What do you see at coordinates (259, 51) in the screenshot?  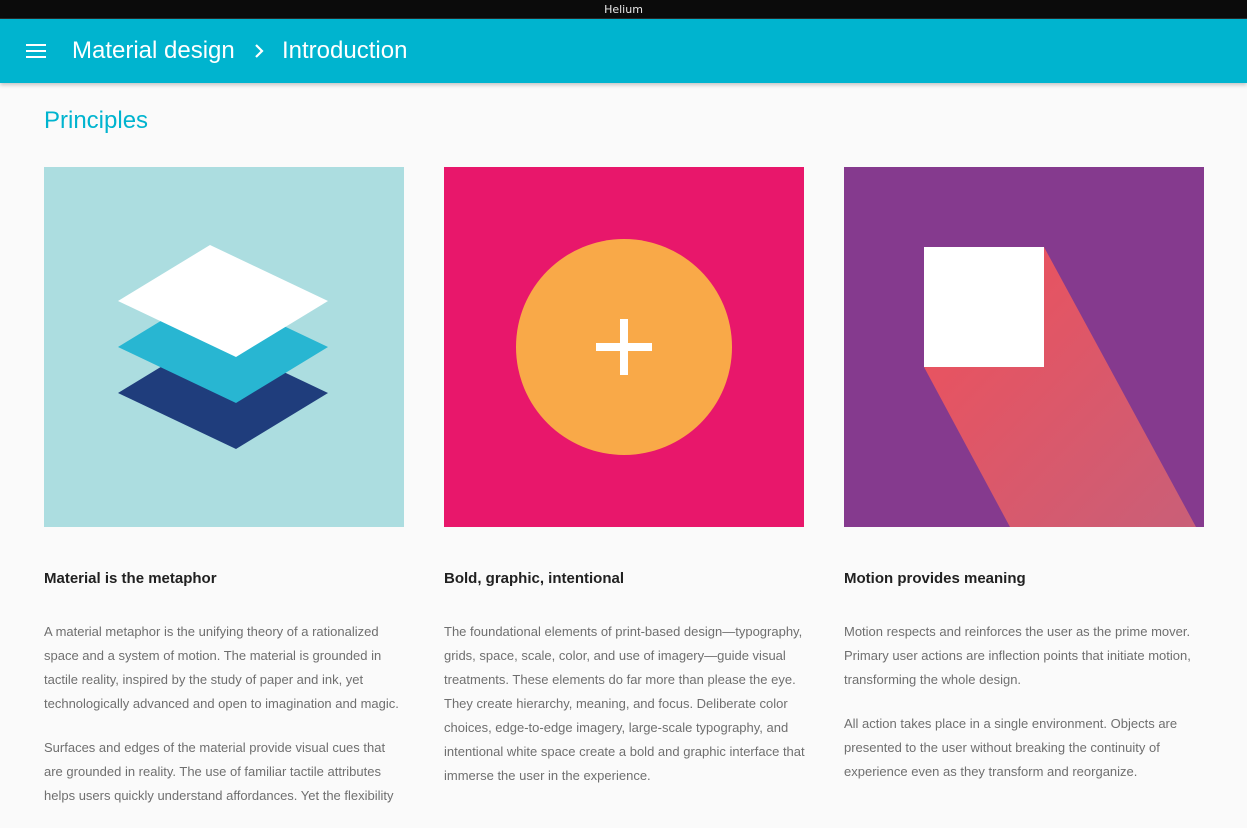 I see `chevron-right-icon` at bounding box center [259, 51].